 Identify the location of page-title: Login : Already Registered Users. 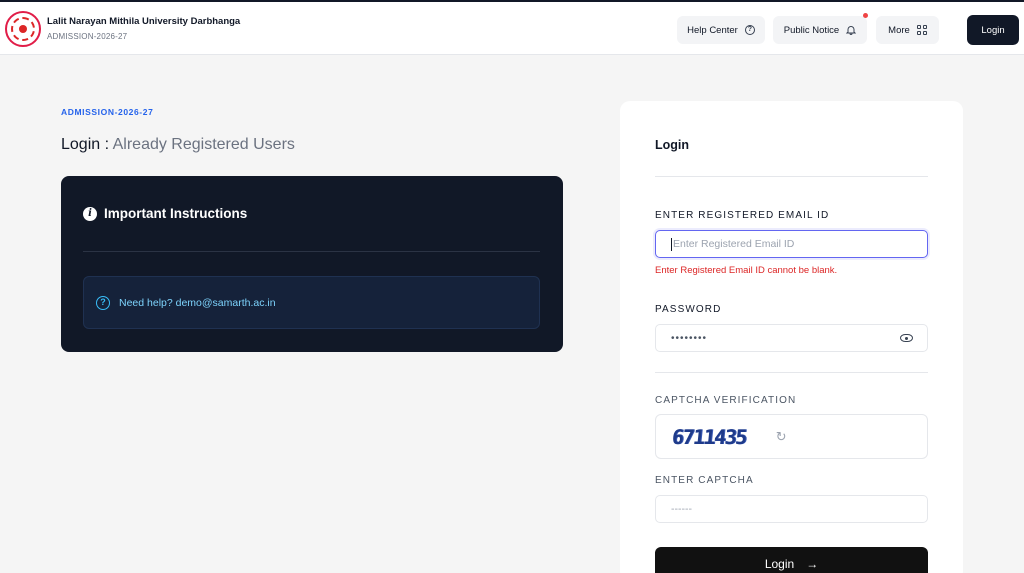
(178, 145).